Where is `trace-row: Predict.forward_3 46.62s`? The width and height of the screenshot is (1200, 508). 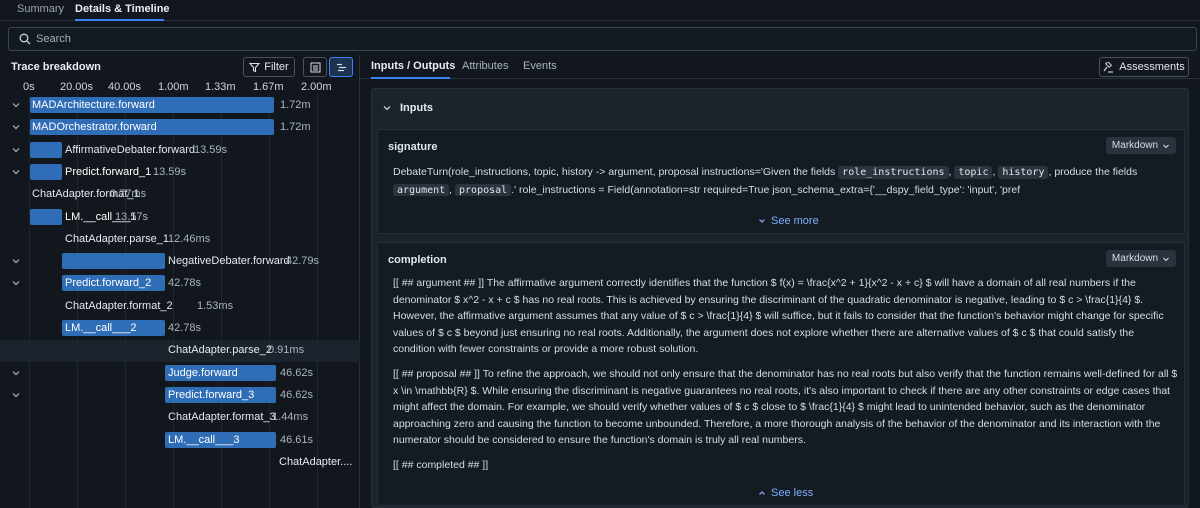
trace-row: Predict.forward_3 46.62s is located at coordinates (180, 396).